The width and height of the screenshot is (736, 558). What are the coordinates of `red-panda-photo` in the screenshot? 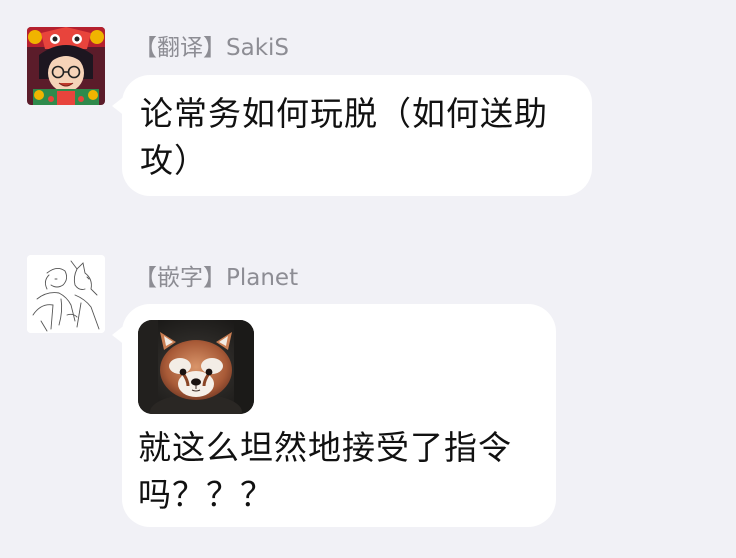 It's located at (196, 367).